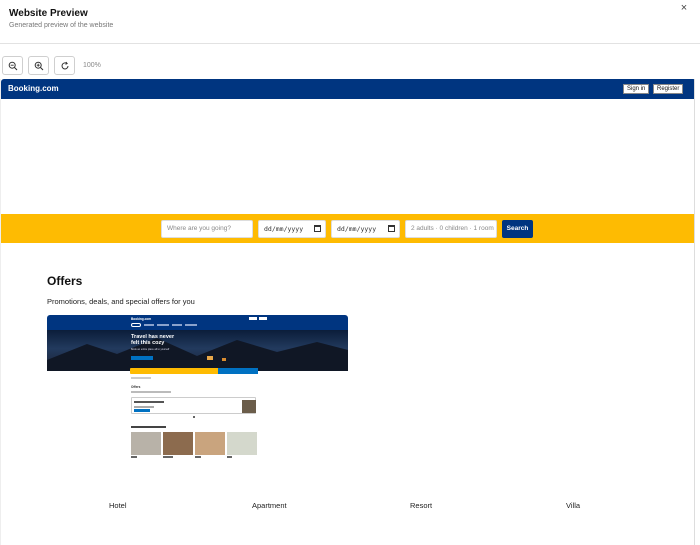 The width and height of the screenshot is (700, 545). I want to click on destination-input: Where are you going?, so click(207, 229).